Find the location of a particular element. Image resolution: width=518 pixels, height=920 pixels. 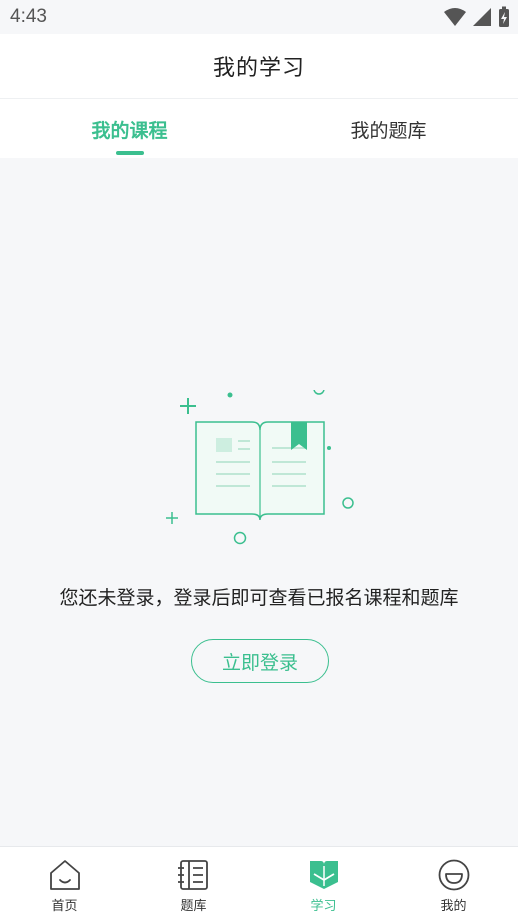

nav-item-profile: 我的 is located at coordinates (453, 883).